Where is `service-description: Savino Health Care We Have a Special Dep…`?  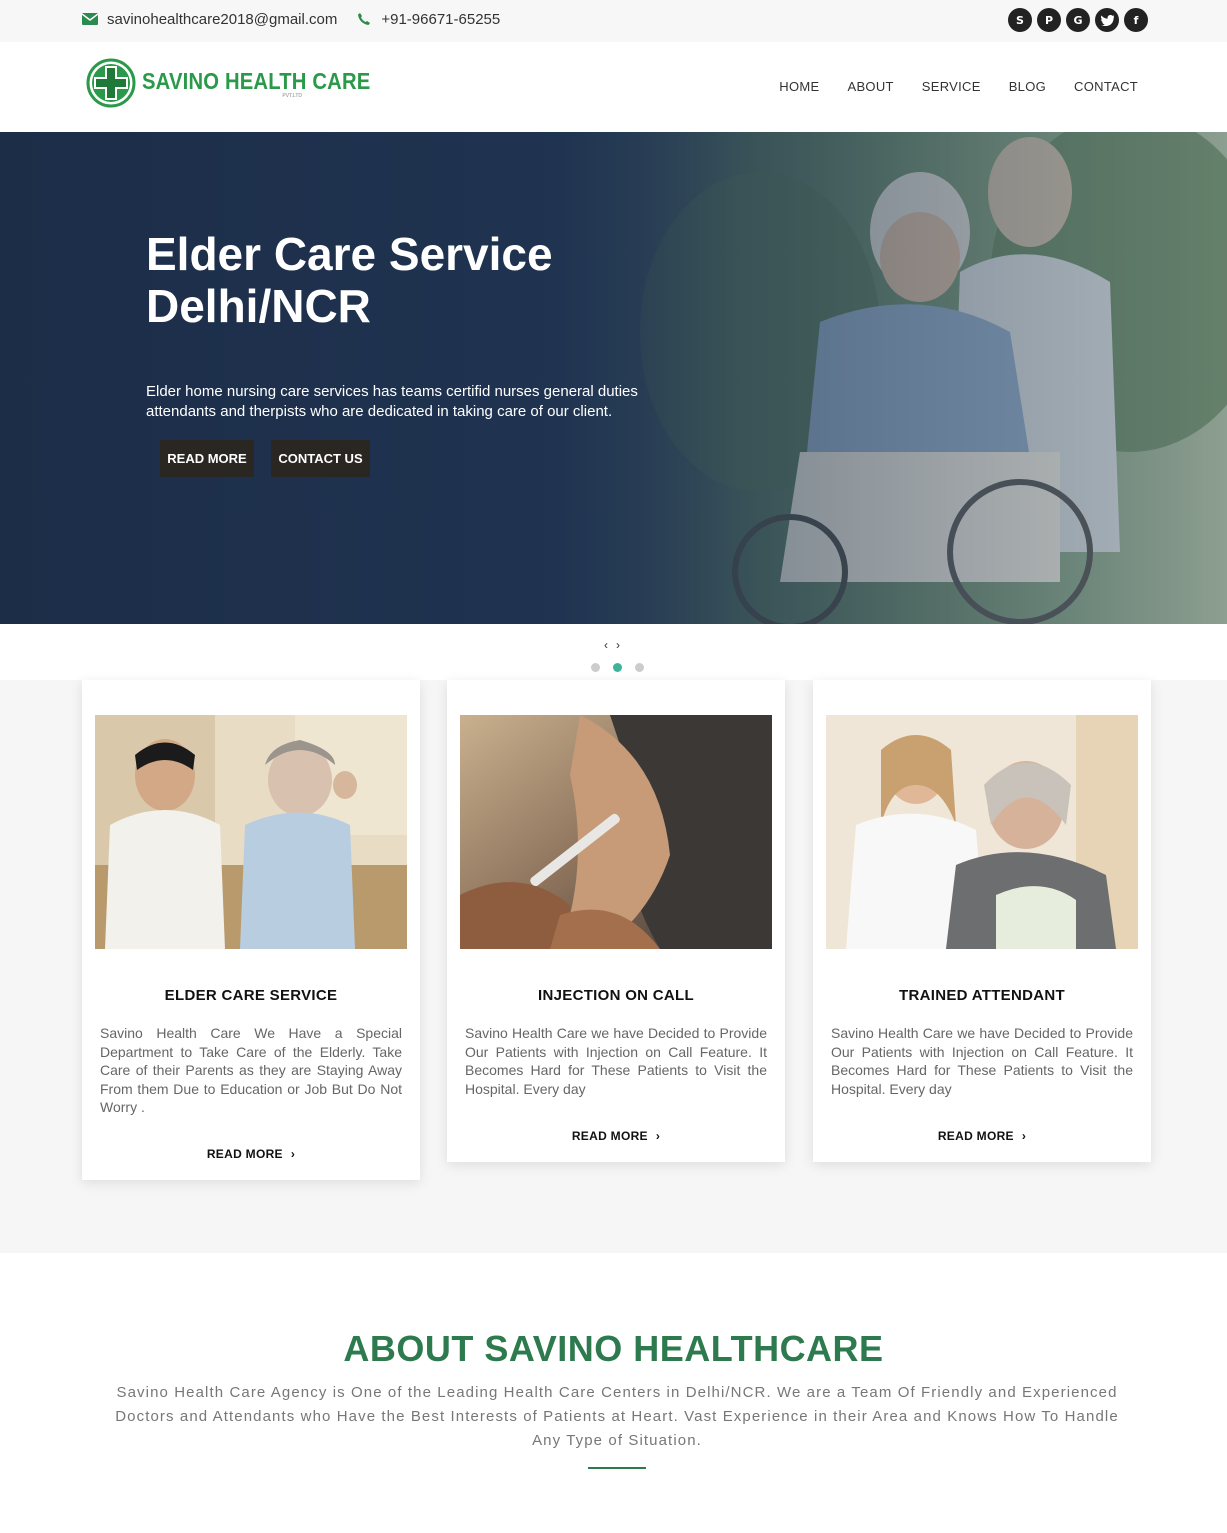 service-description: Savino Health Care We Have a Special Dep… is located at coordinates (251, 1070).